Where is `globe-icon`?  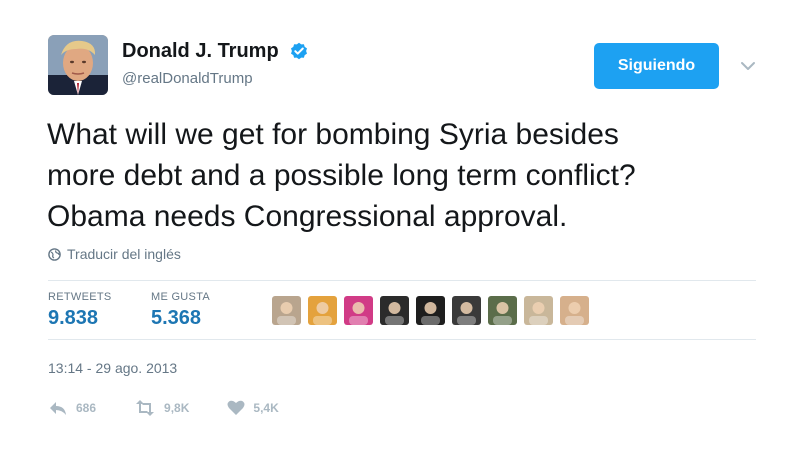
globe-icon is located at coordinates (54, 254).